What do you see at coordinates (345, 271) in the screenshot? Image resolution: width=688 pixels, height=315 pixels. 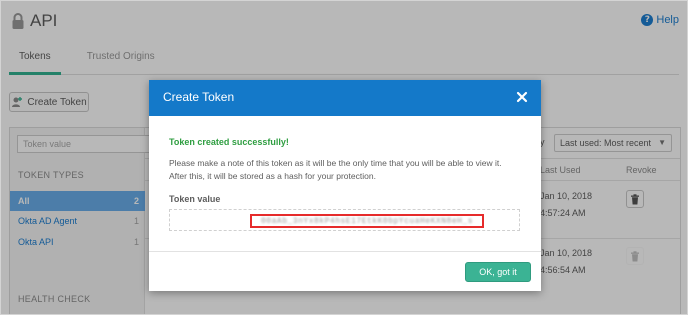 I see `dialog-footer: OK, got it` at bounding box center [345, 271].